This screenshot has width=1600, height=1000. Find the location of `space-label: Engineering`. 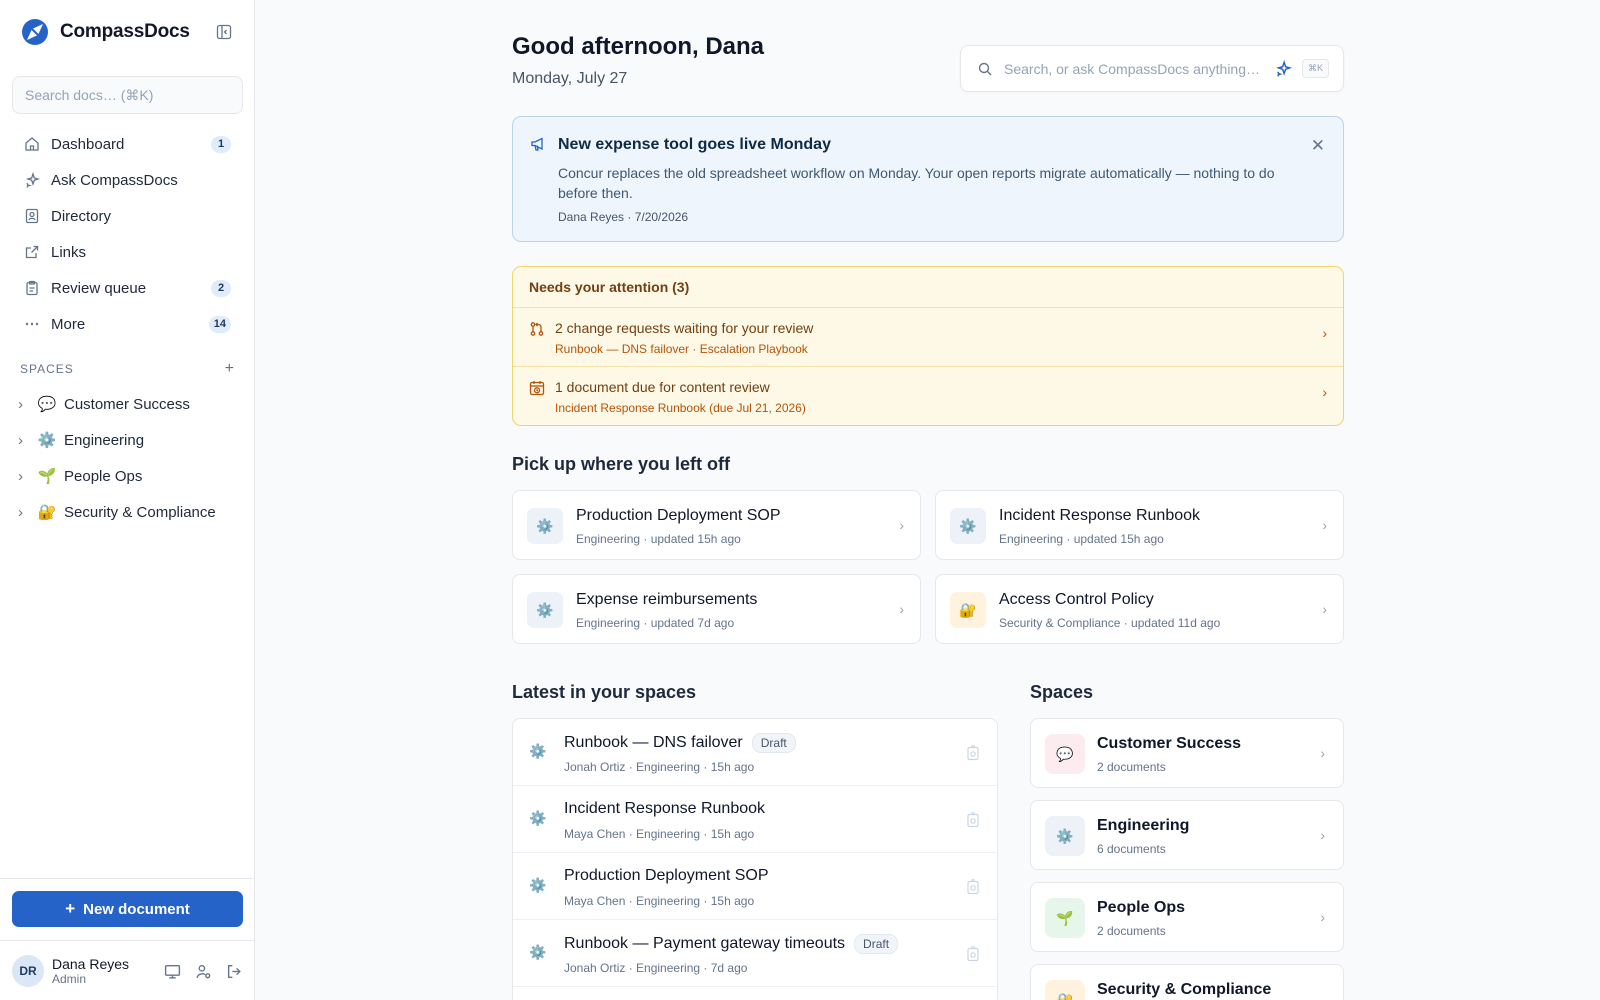

space-label: Engineering is located at coordinates (104, 440).